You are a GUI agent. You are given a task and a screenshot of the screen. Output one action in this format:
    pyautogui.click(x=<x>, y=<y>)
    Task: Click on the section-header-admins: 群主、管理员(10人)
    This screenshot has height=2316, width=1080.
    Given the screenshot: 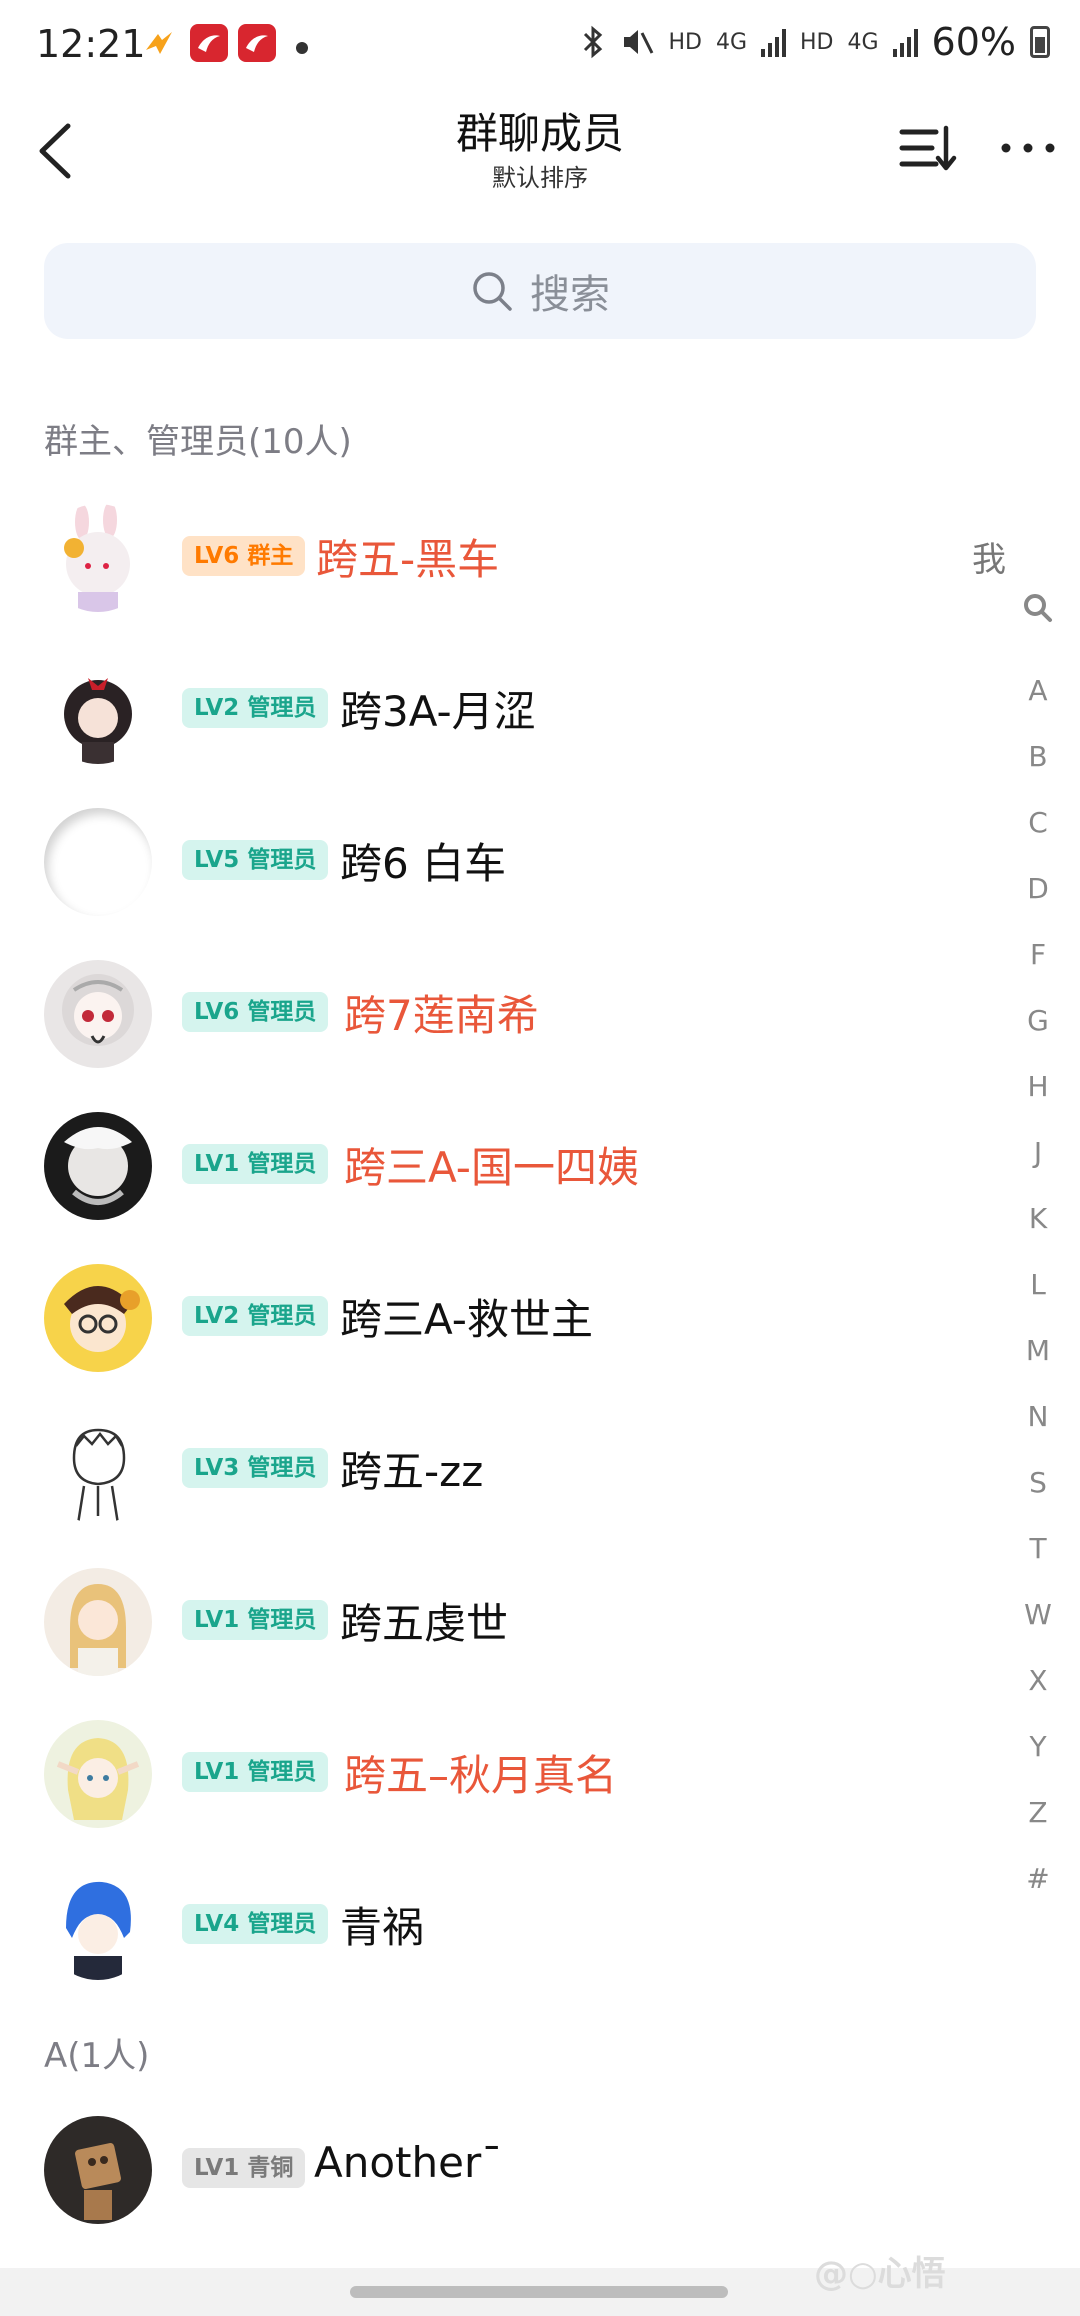 What is the action you would take?
    pyautogui.click(x=198, y=442)
    